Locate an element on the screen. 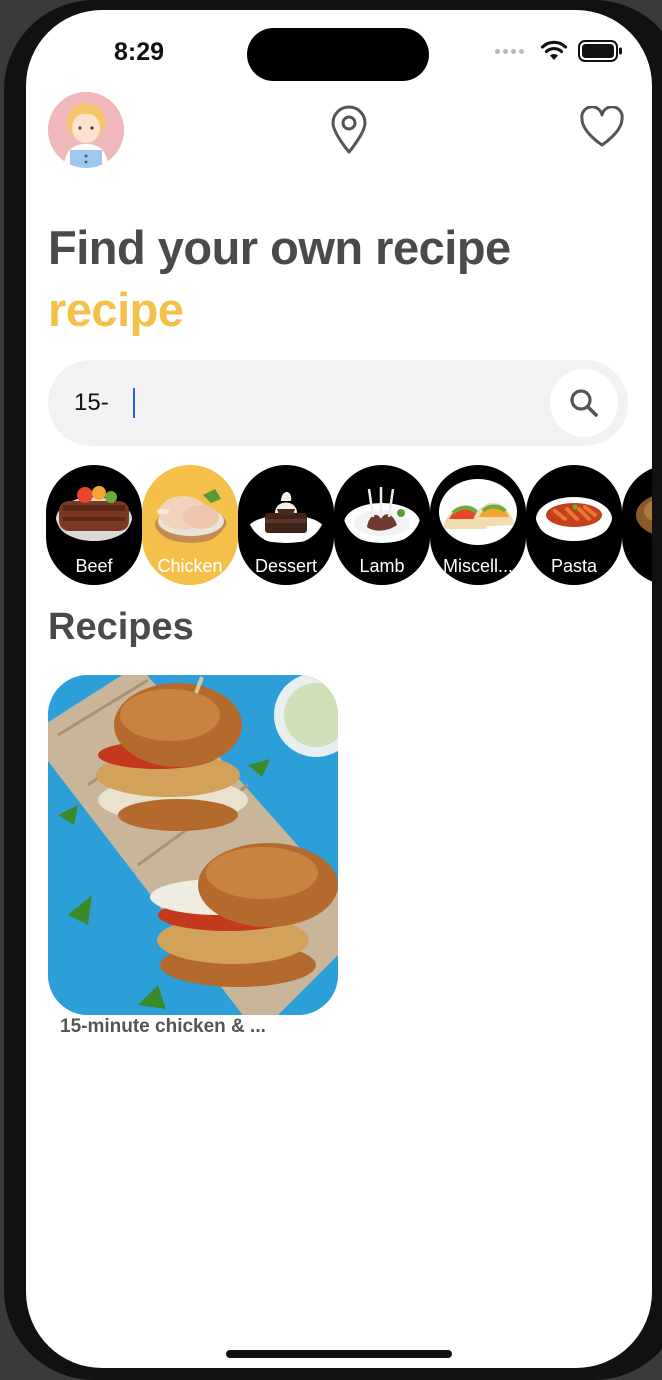 This screenshot has height=1380, width=662. map-pin-icon is located at coordinates (349, 130).